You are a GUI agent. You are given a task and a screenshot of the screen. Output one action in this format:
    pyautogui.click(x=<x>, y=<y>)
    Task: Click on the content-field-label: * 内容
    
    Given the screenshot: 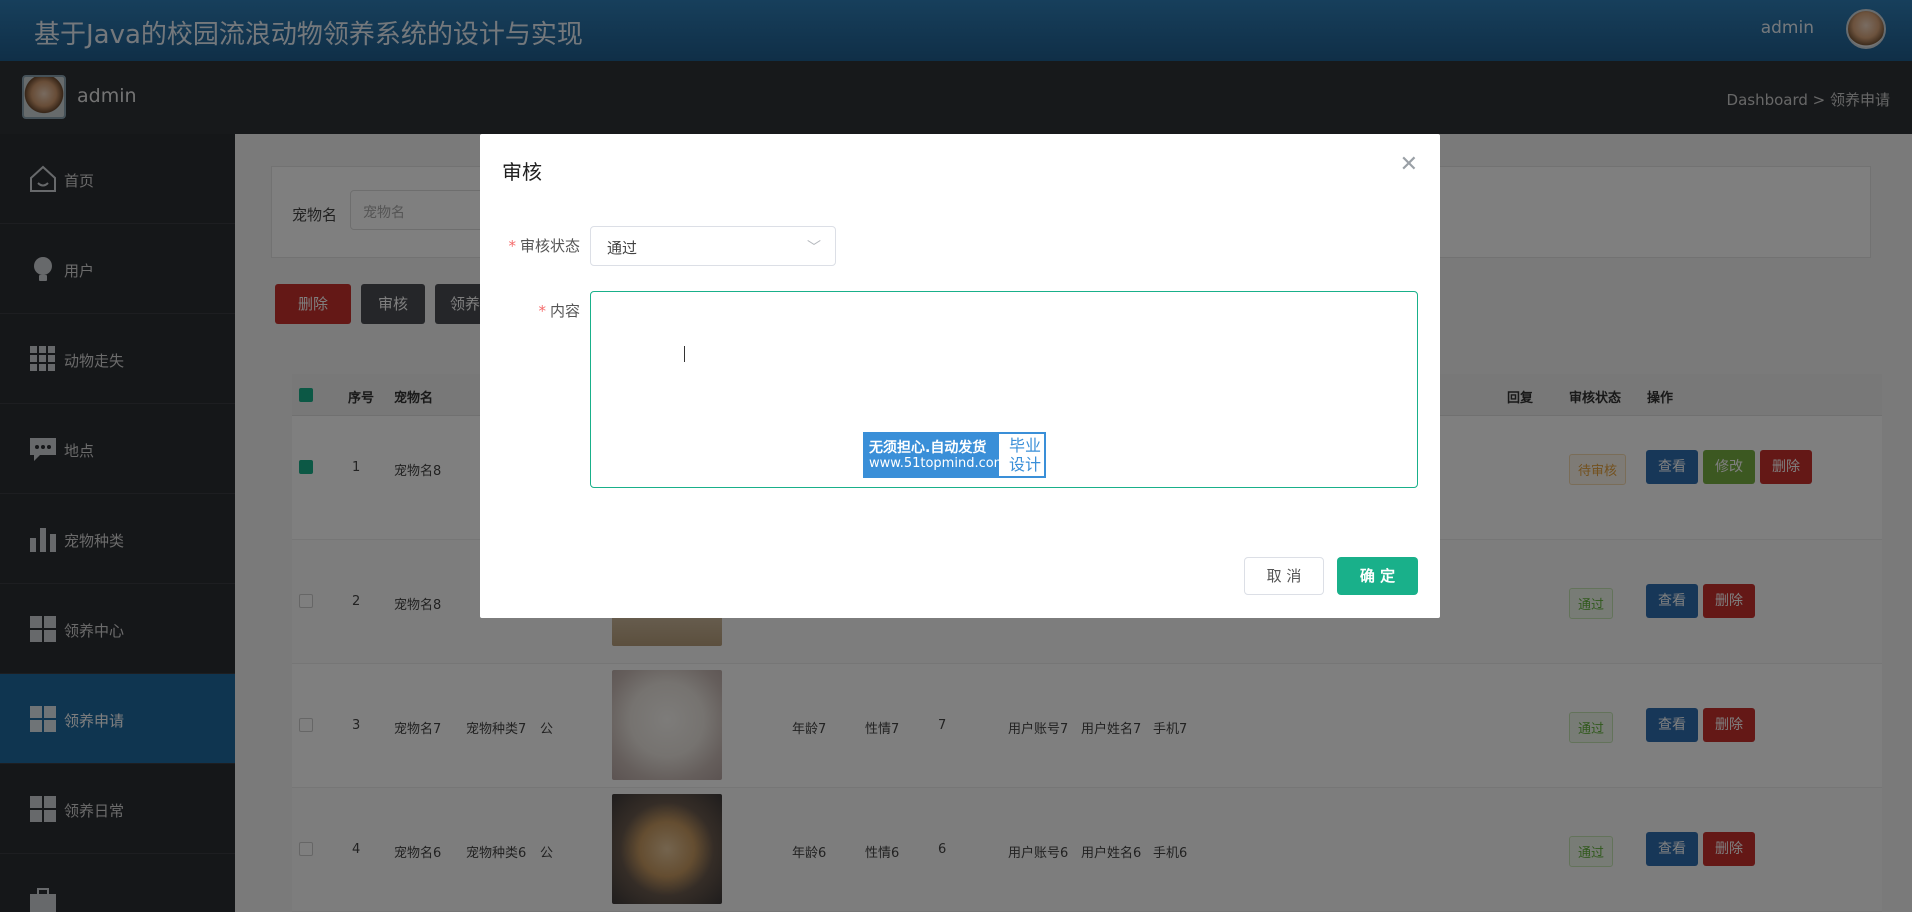 What is the action you would take?
    pyautogui.click(x=559, y=311)
    